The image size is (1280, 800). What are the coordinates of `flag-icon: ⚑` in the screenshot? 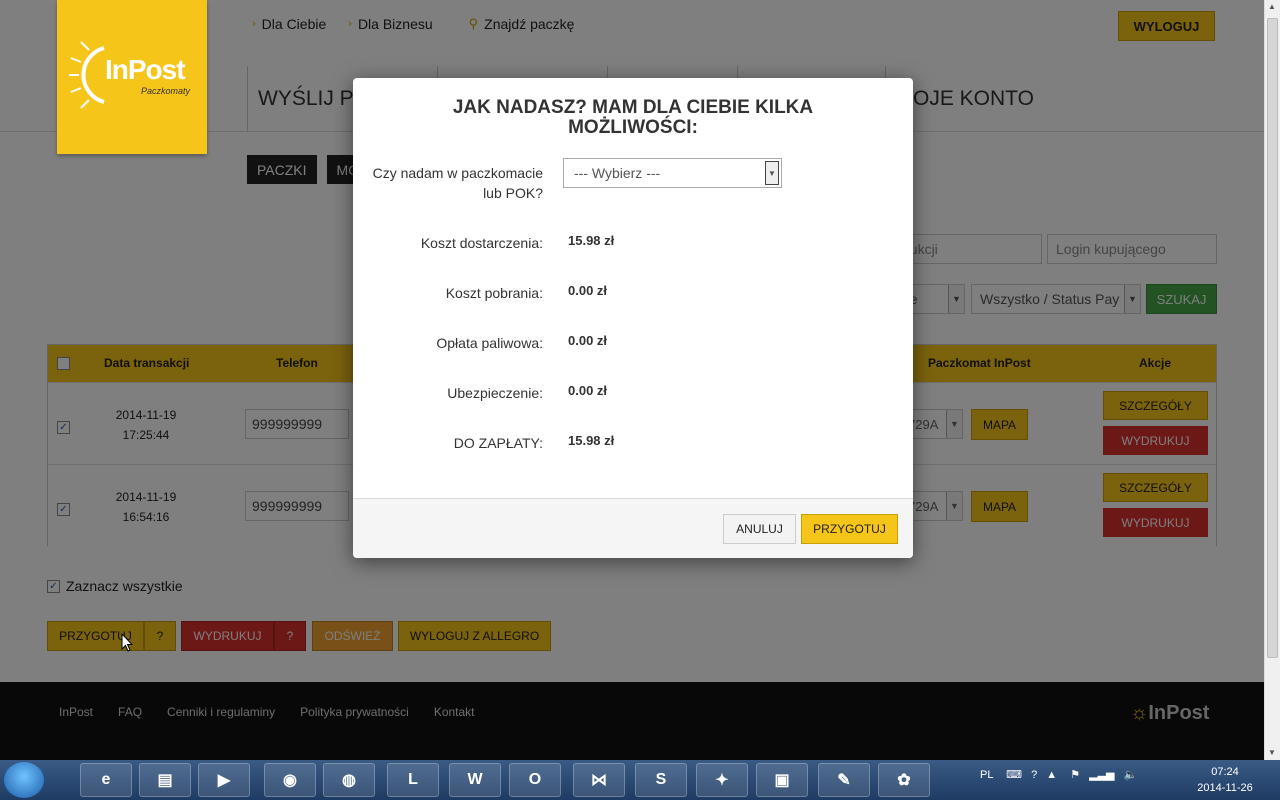 It's located at (1075, 775).